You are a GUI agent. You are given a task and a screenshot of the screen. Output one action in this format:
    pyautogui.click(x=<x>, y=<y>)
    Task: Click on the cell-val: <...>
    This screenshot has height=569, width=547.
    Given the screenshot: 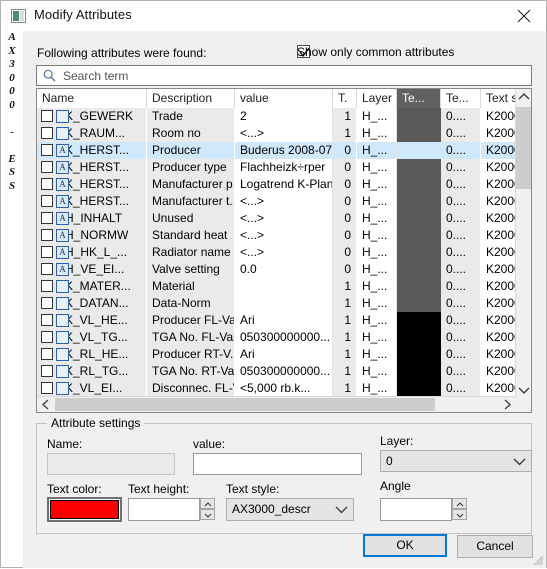 What is the action you would take?
    pyautogui.click(x=284, y=133)
    